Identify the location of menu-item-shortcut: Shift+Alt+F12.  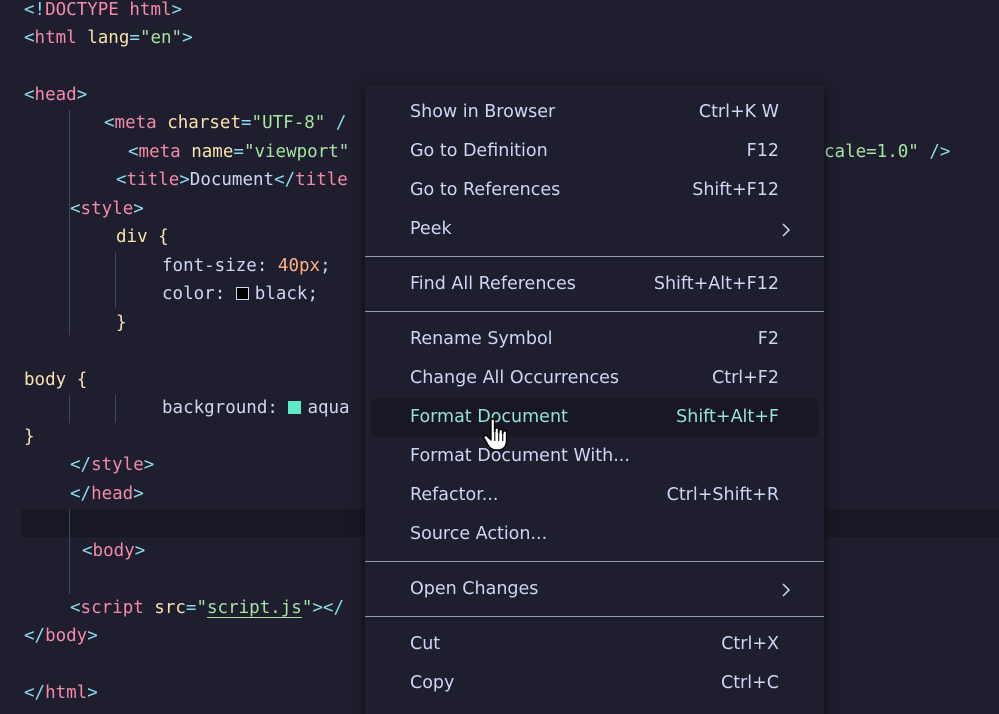
(716, 284).